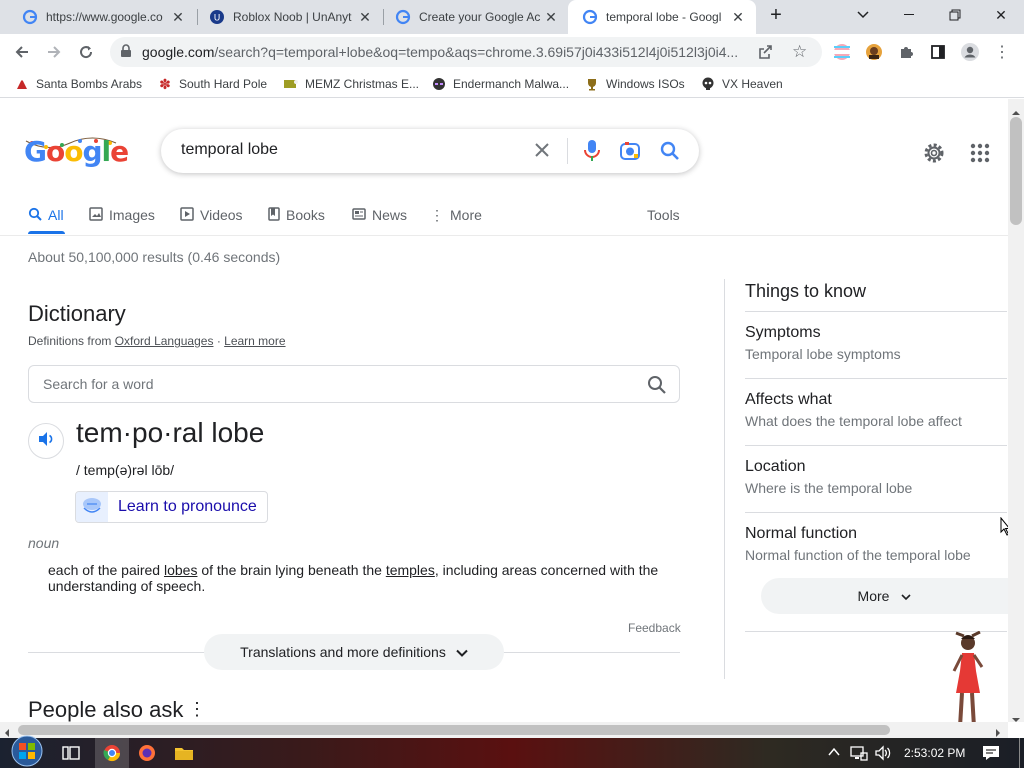  I want to click on more-options-icon: ⋮, so click(197, 709).